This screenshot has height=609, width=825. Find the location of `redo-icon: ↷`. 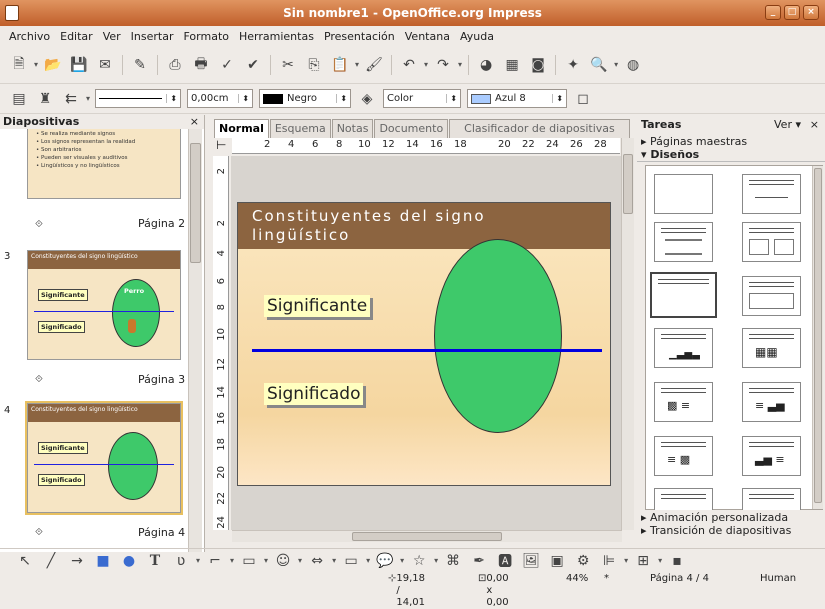

redo-icon: ↷ is located at coordinates (443, 65).